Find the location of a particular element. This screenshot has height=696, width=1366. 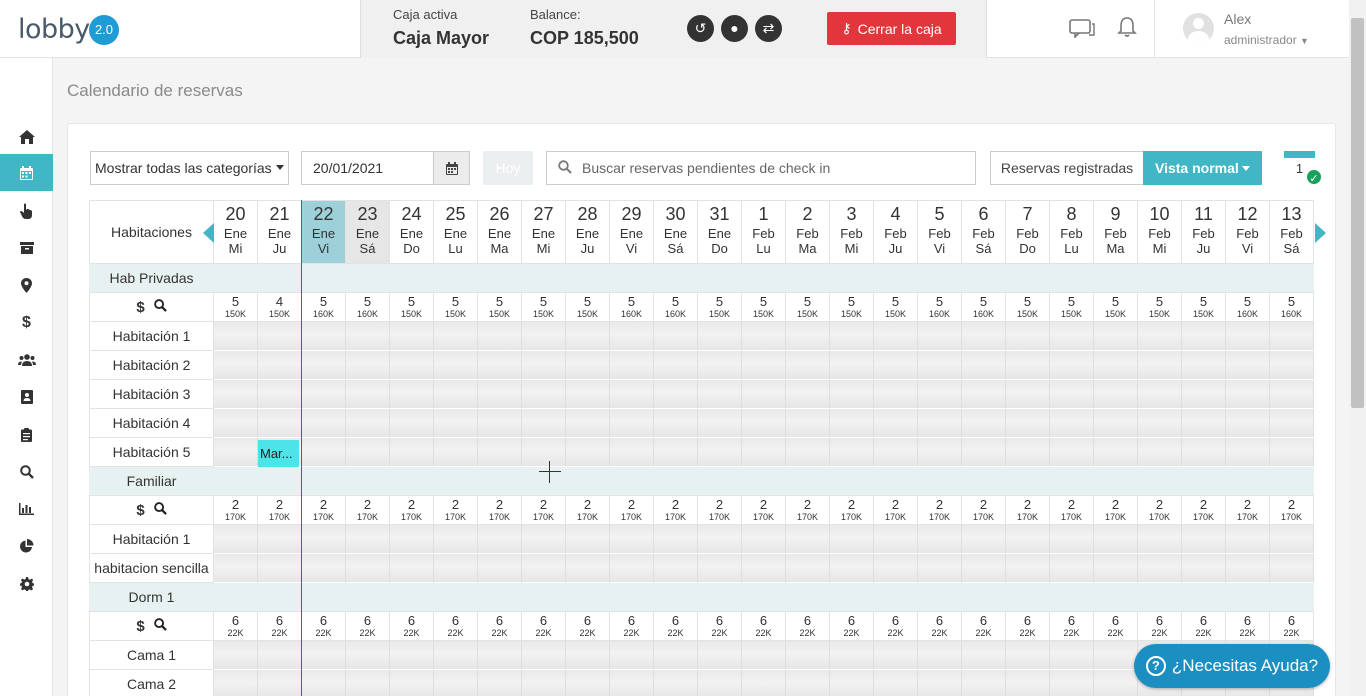

scrollbar-thumb is located at coordinates (1357, 213).